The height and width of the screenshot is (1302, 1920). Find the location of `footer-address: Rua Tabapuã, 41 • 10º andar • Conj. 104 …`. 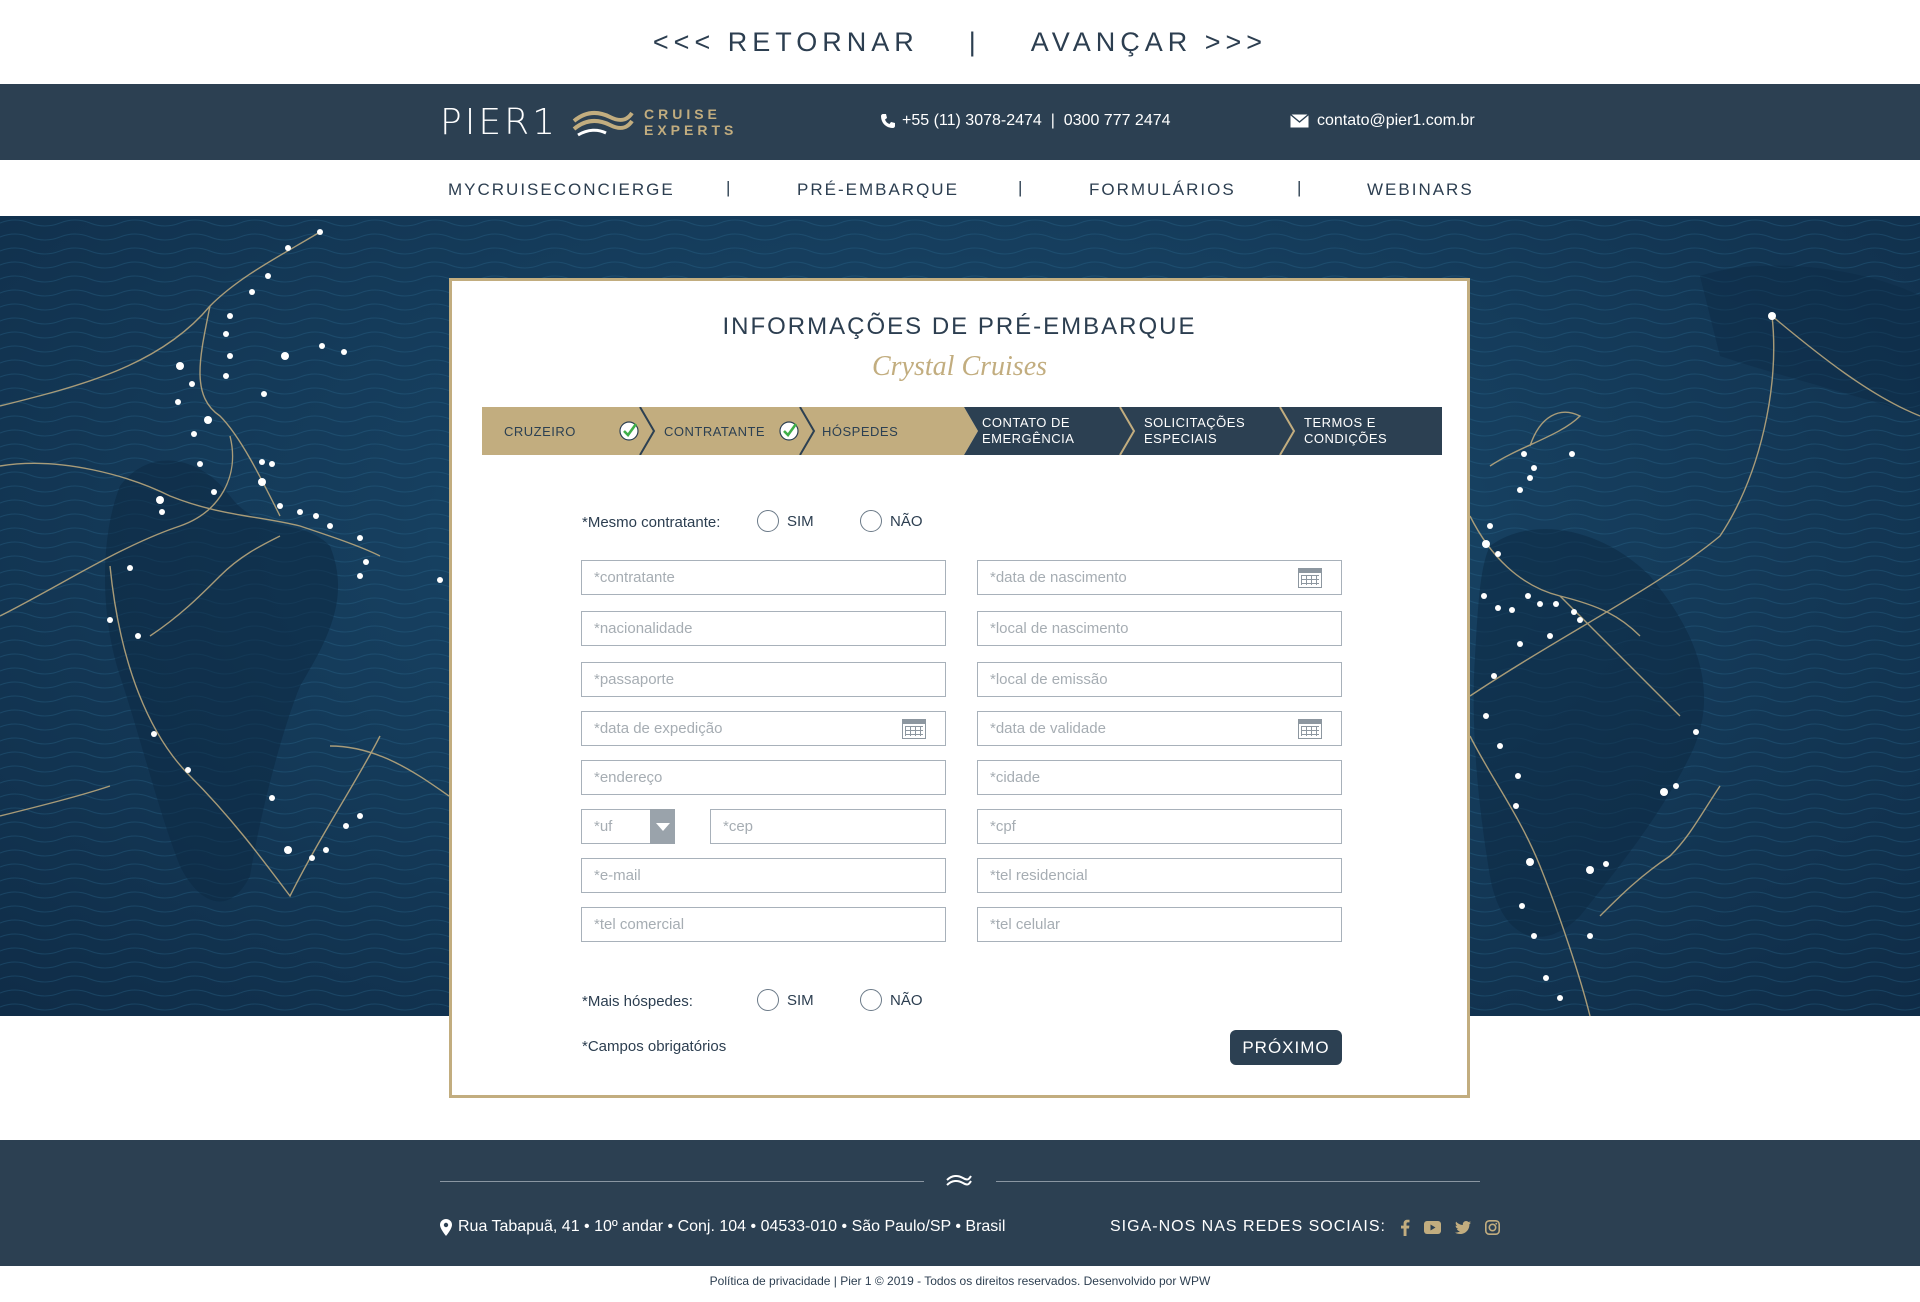

footer-address: Rua Tabapuã, 41 • 10º andar • Conj. 104 … is located at coordinates (722, 1227).